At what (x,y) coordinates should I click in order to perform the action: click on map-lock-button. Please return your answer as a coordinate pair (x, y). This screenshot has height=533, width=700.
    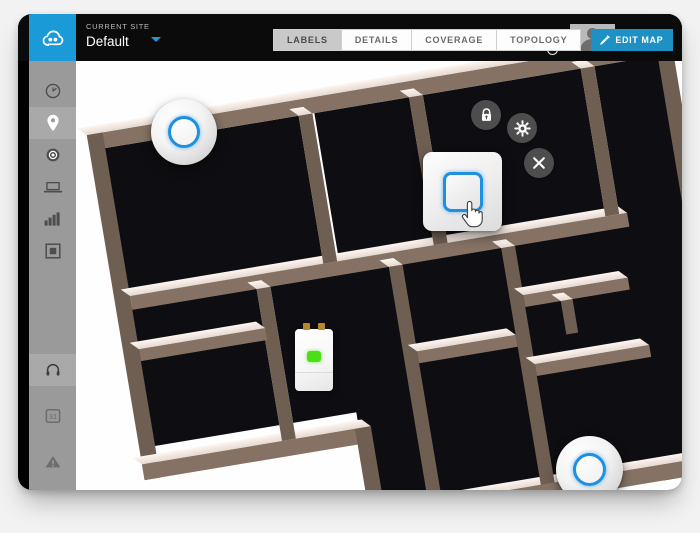
    Looking at the image, I should click on (486, 115).